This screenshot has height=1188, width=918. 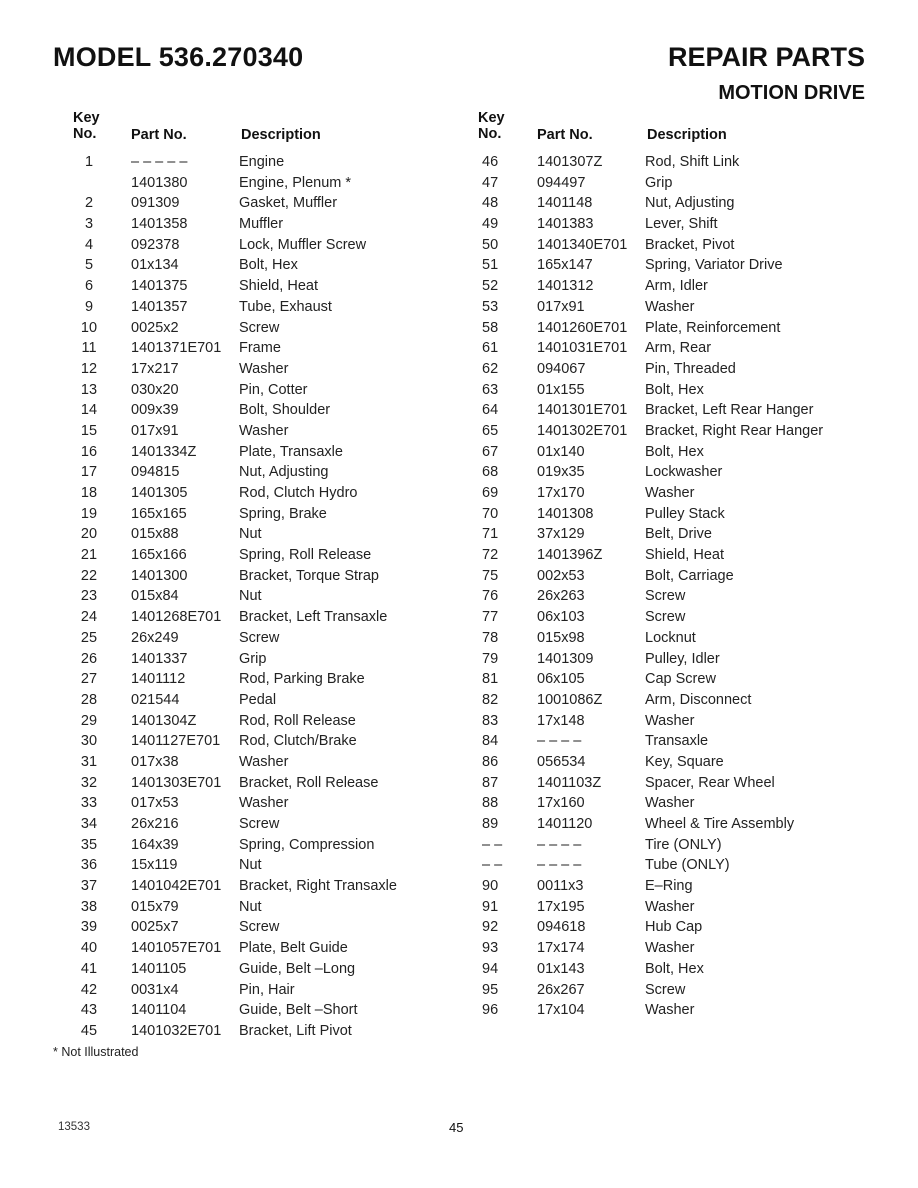 I want to click on part-no-cell: 01x155, so click(x=561, y=389).